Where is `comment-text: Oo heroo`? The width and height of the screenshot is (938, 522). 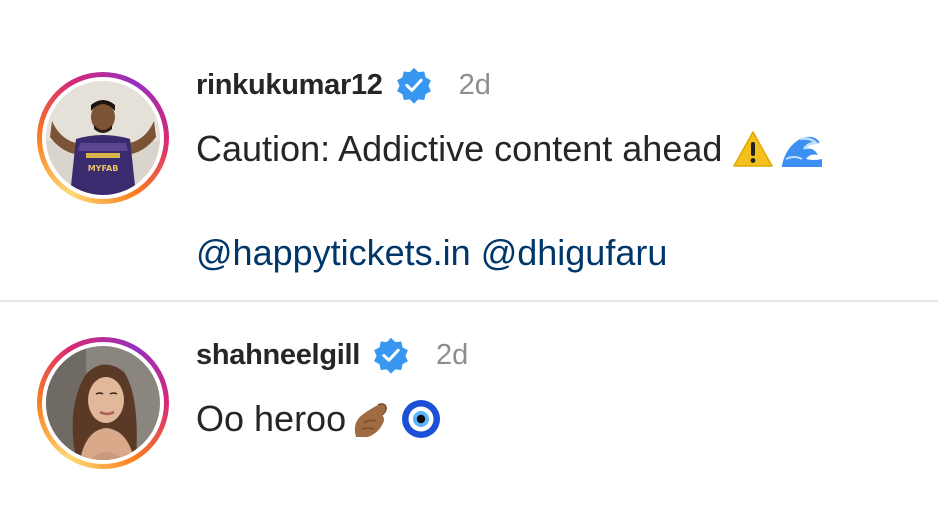 comment-text: Oo heroo is located at coordinates (319, 419).